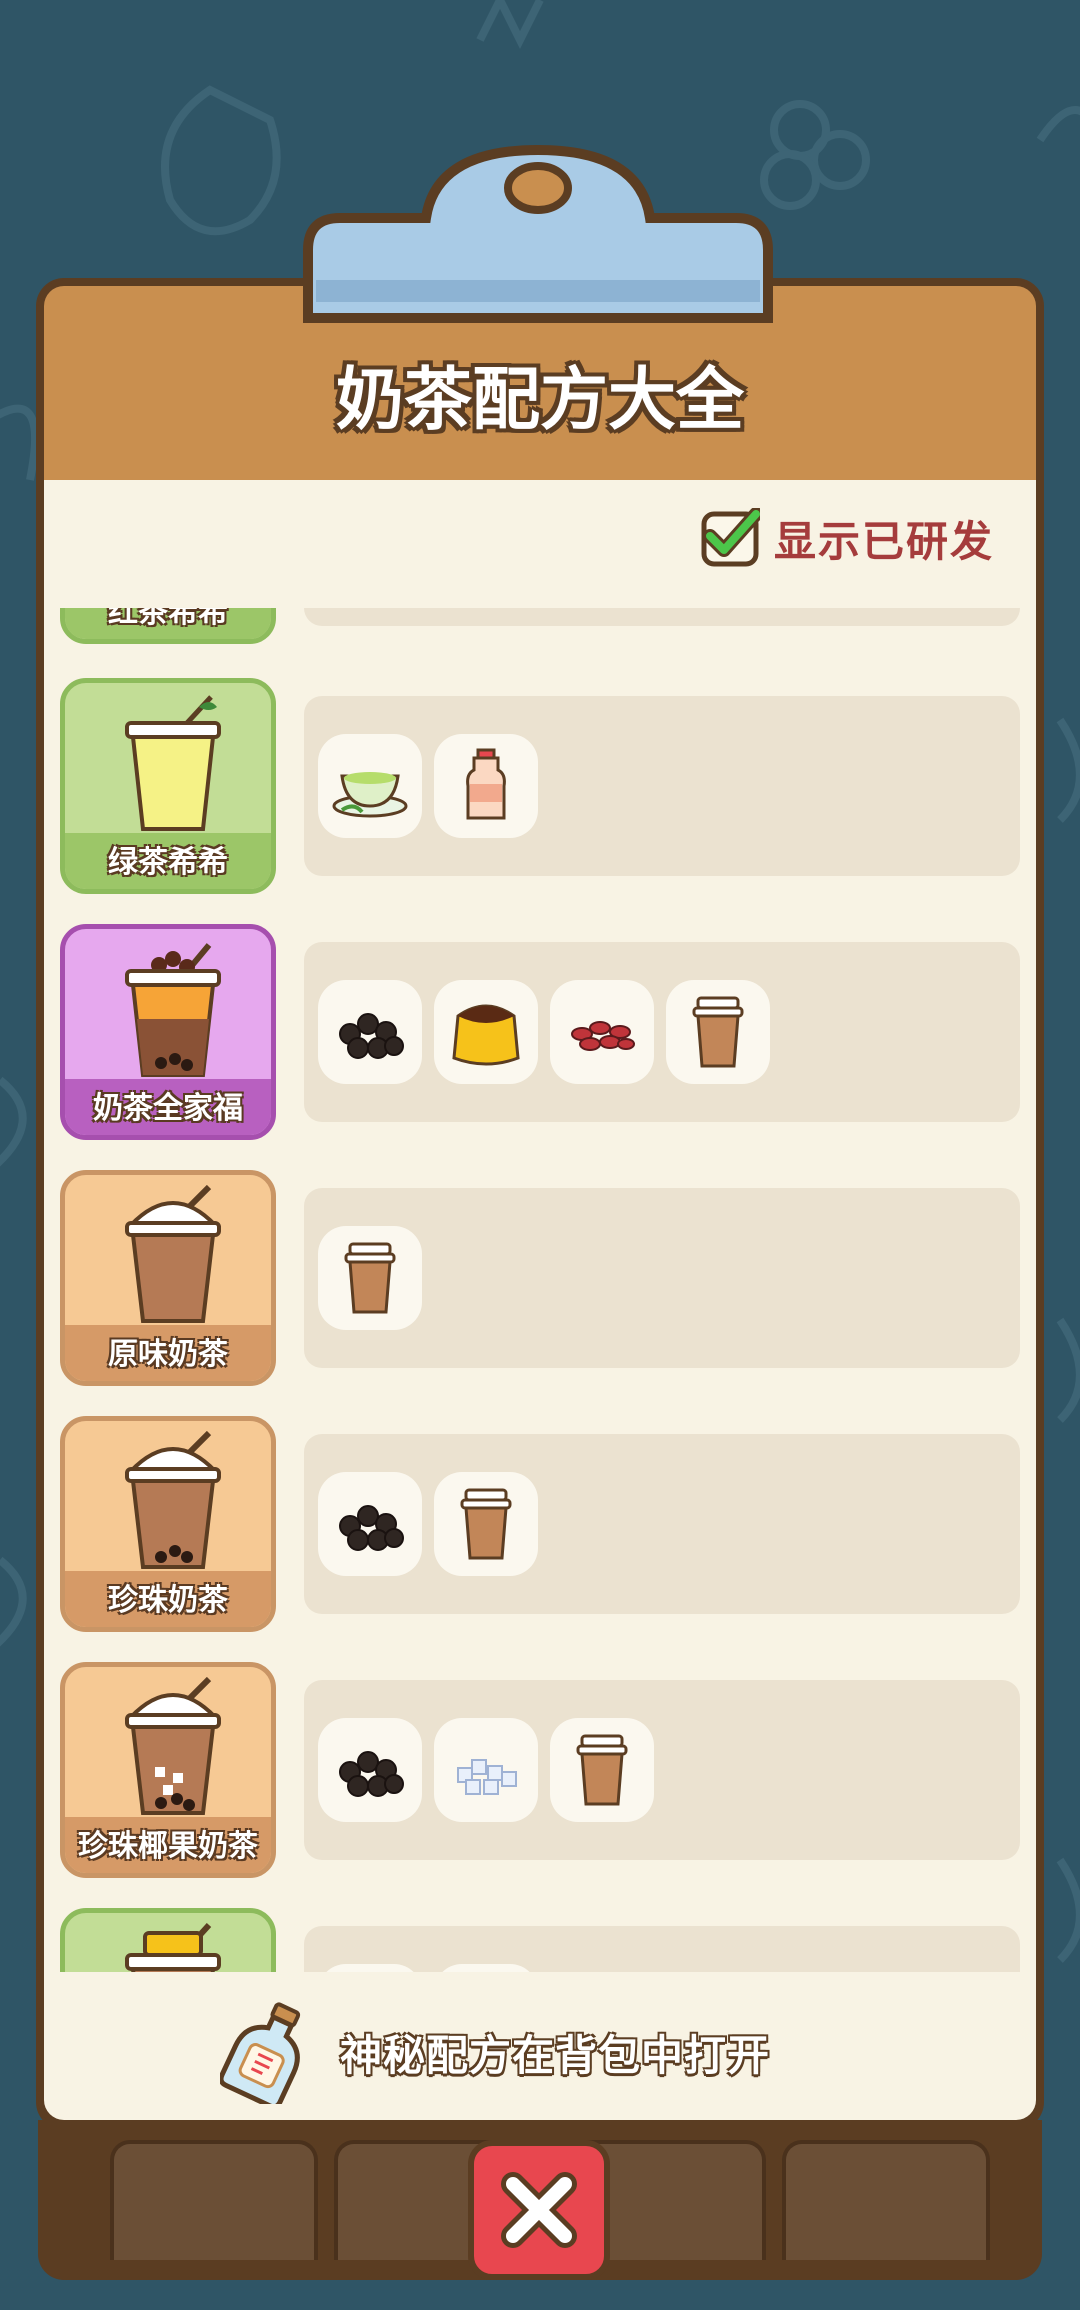 This screenshot has height=2310, width=1080. I want to click on recipe-row: 奶茶全家福, so click(540, 1032).